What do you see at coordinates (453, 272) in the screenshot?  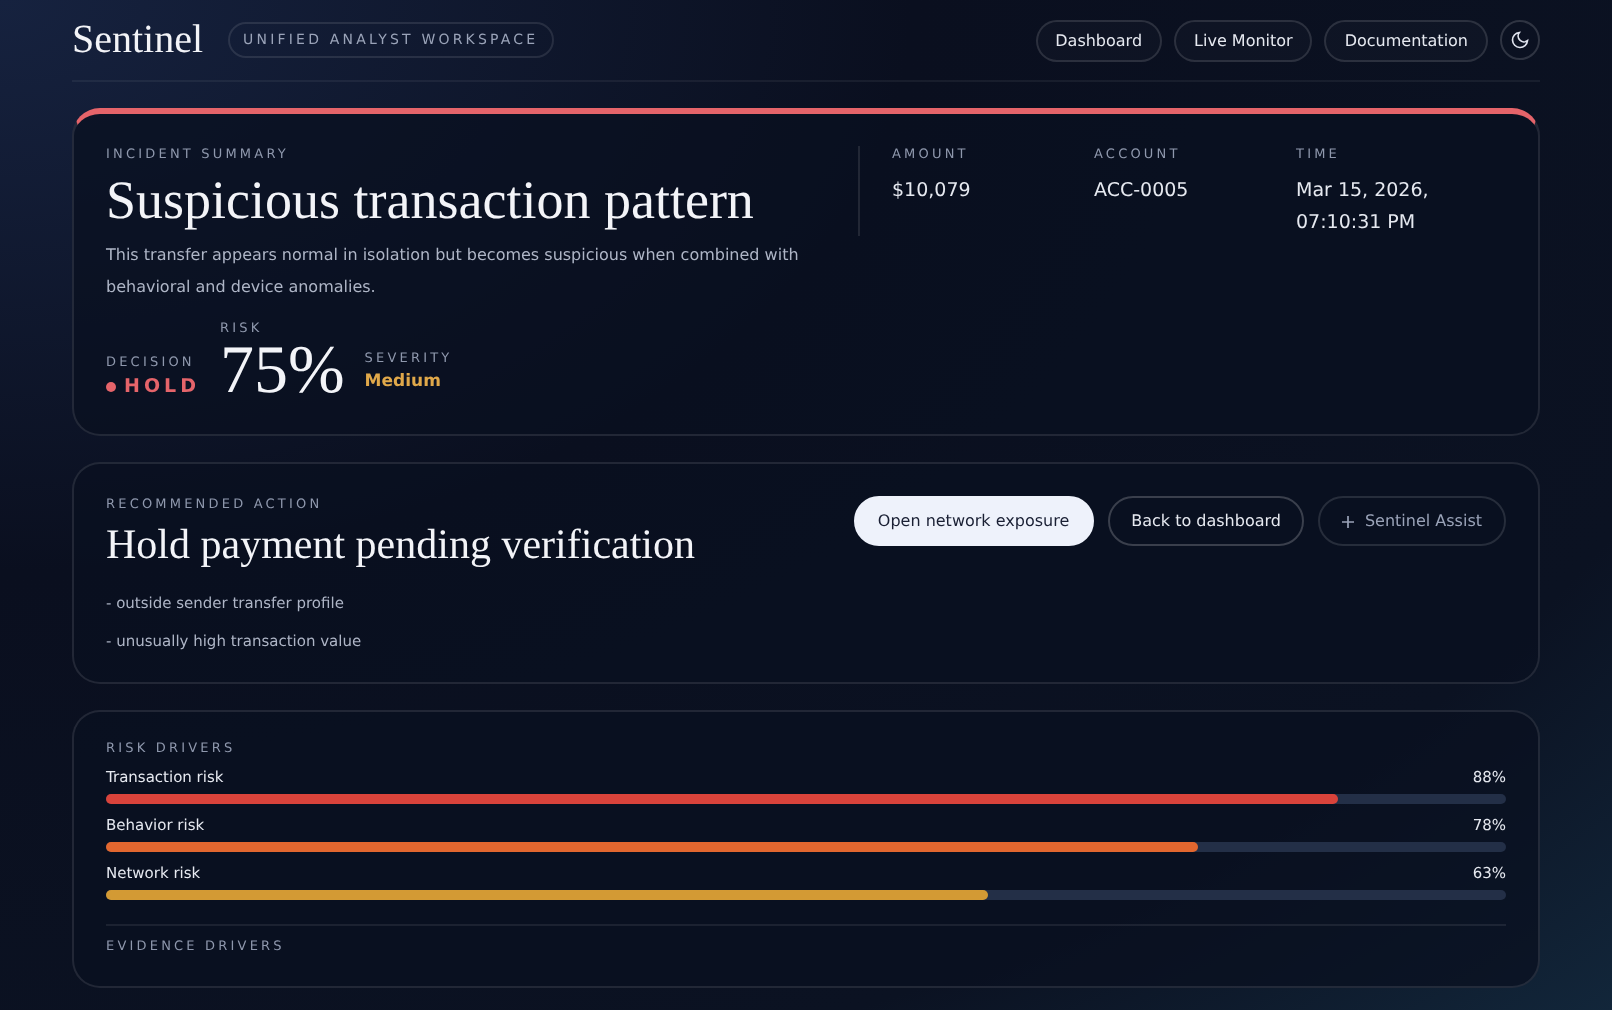 I see `incident-description: This transfer appears normal in isolation but becomes suspicious when combined with behavioral and device anomalies.` at bounding box center [453, 272].